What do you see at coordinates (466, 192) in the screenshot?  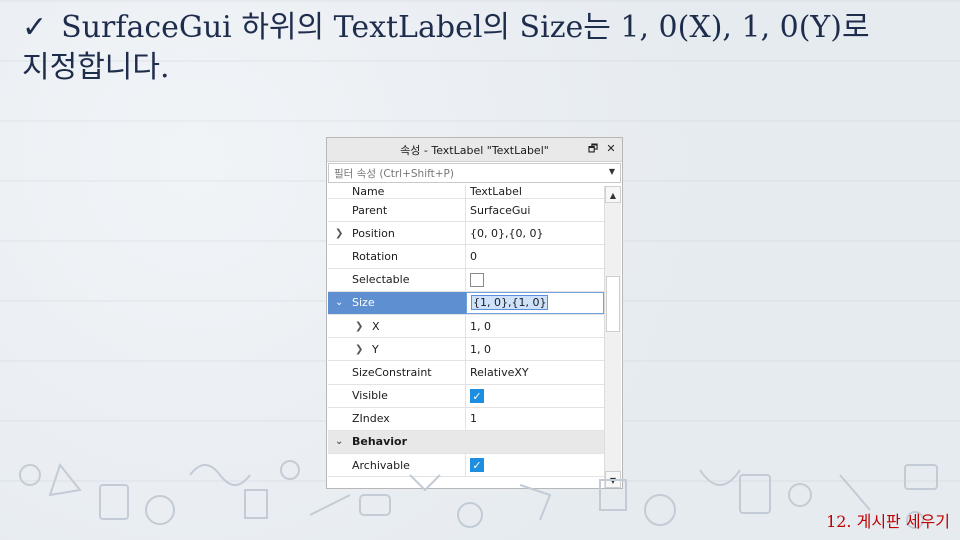 I see `property-row-name: Name TextLabel` at bounding box center [466, 192].